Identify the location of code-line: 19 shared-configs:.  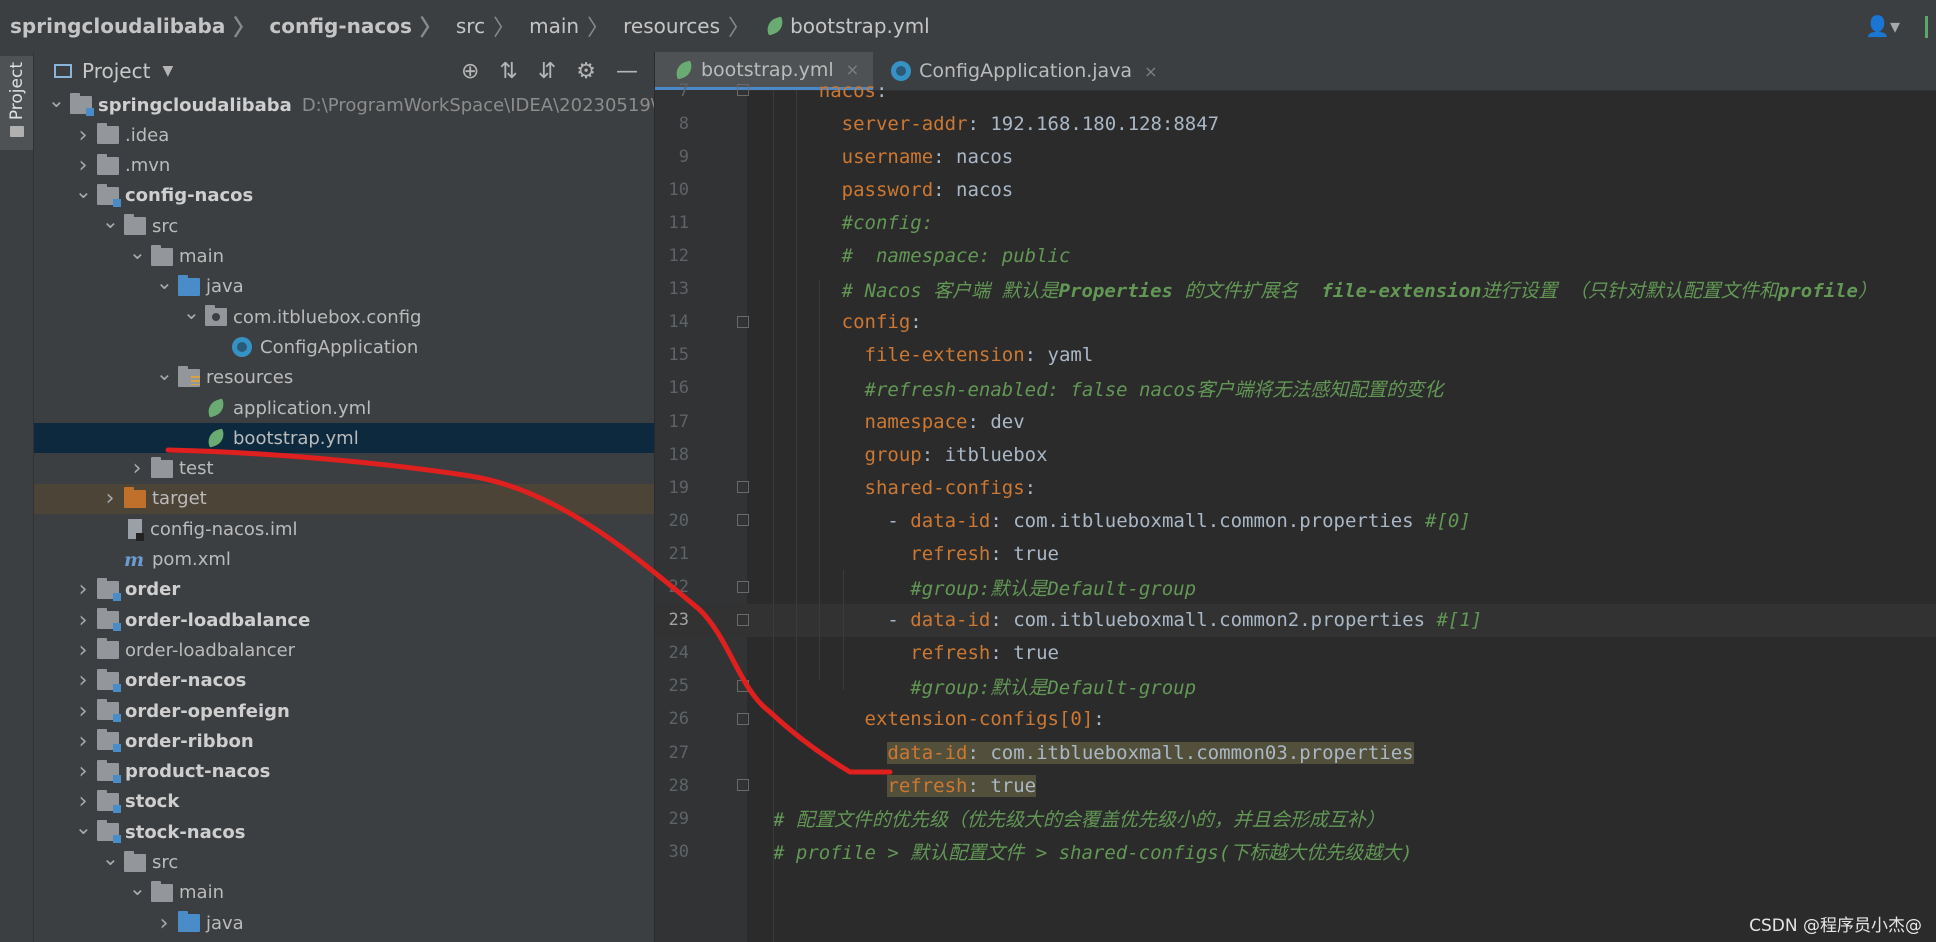
(1295, 487).